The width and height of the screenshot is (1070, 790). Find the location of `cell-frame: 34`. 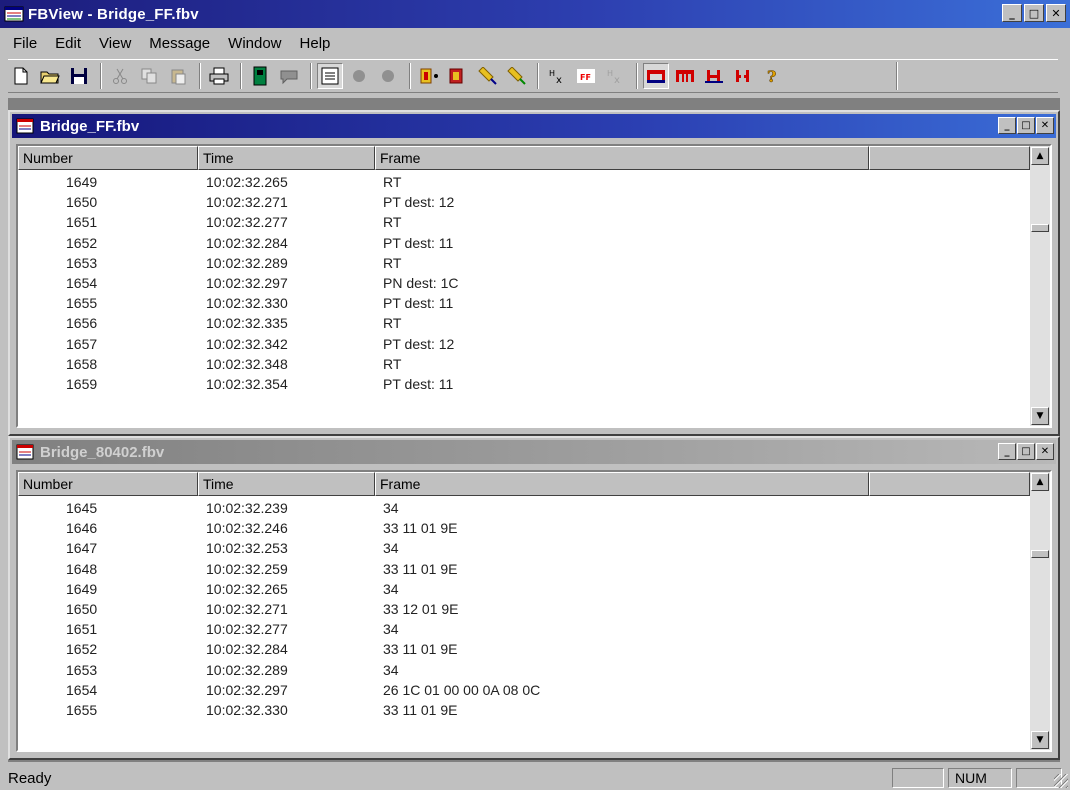

cell-frame: 34 is located at coordinates (391, 669).